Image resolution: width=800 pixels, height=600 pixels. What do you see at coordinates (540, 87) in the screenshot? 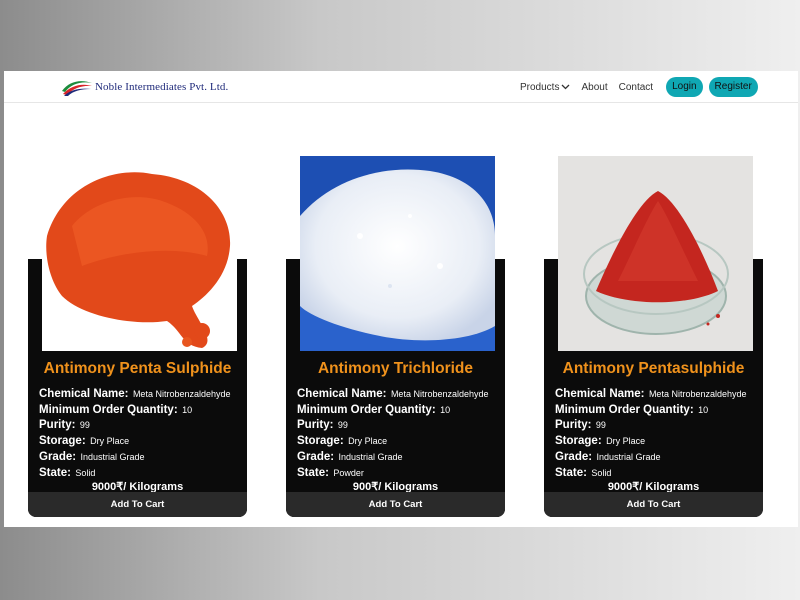
I see `nav-products-label: Products` at bounding box center [540, 87].